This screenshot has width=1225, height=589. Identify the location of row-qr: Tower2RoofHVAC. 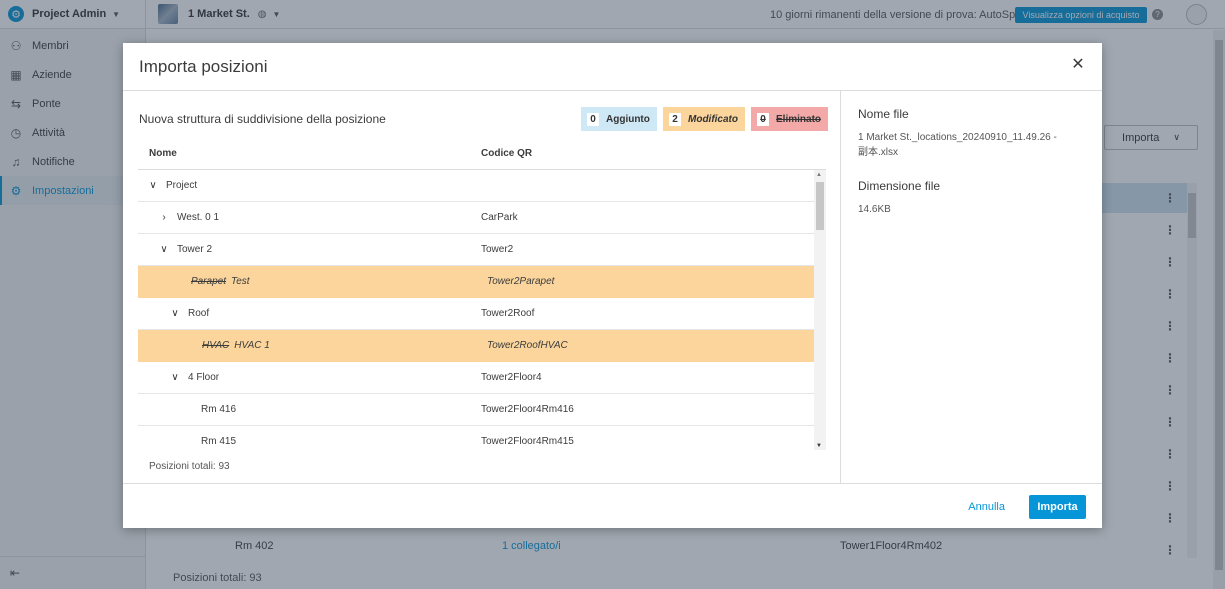
(527, 345).